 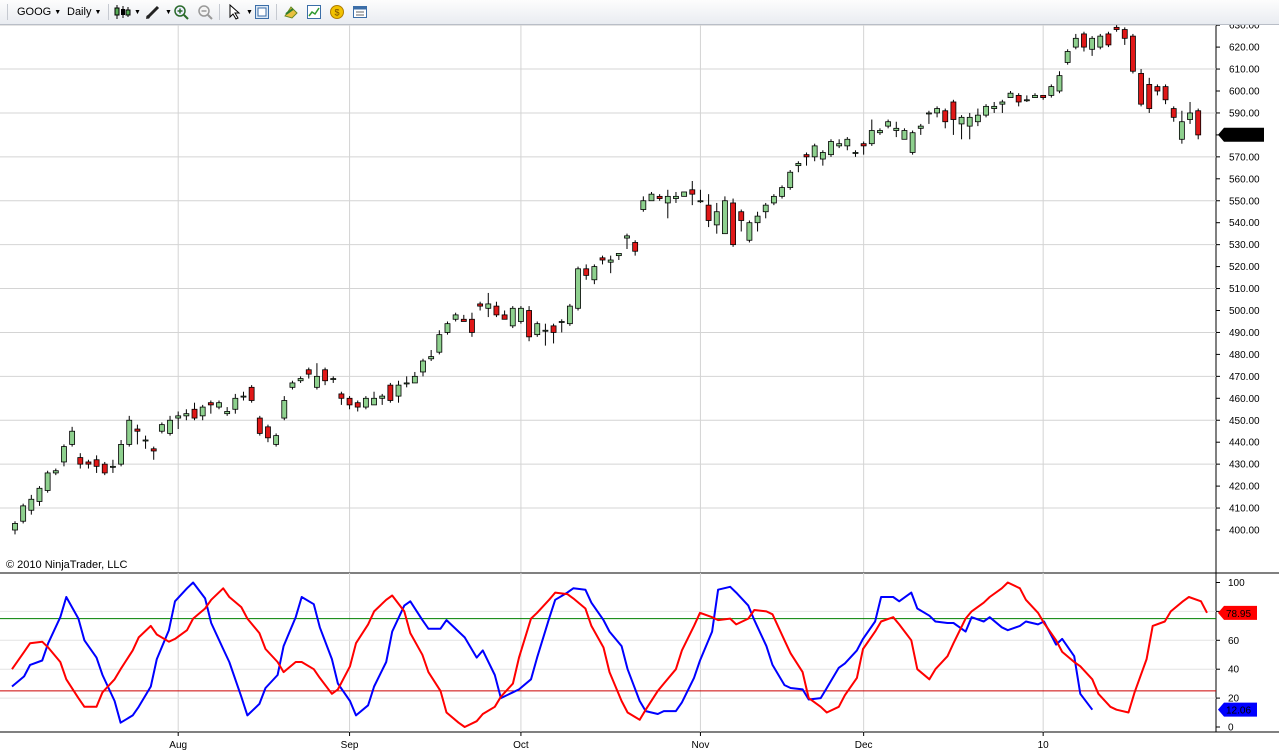 What do you see at coordinates (205, 12) in the screenshot?
I see `zoom-out-button` at bounding box center [205, 12].